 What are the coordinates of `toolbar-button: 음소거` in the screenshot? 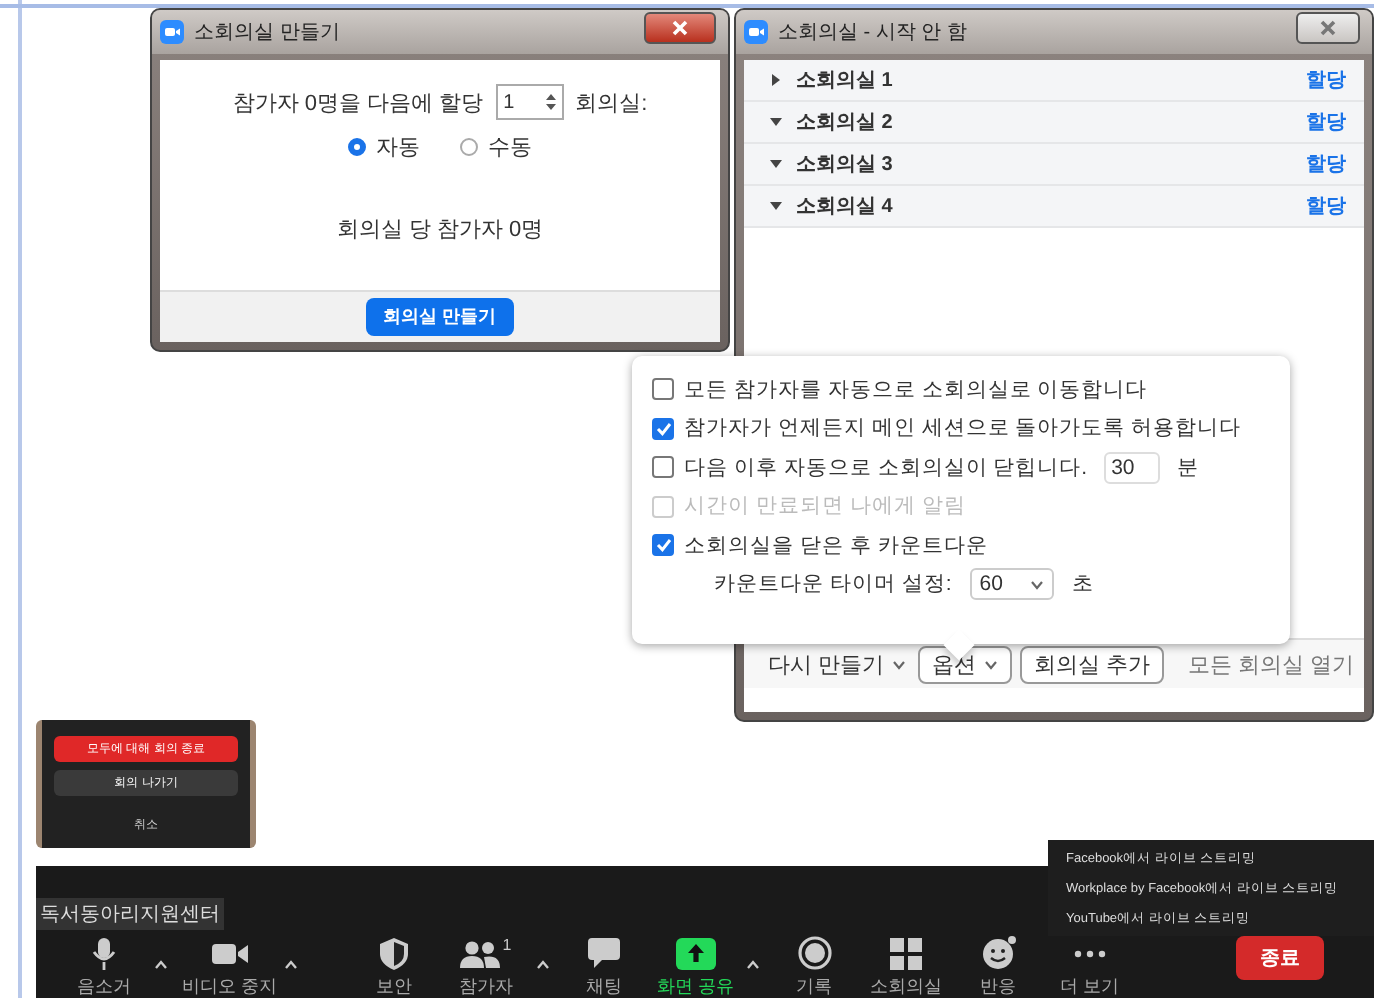 It's located at (104, 967).